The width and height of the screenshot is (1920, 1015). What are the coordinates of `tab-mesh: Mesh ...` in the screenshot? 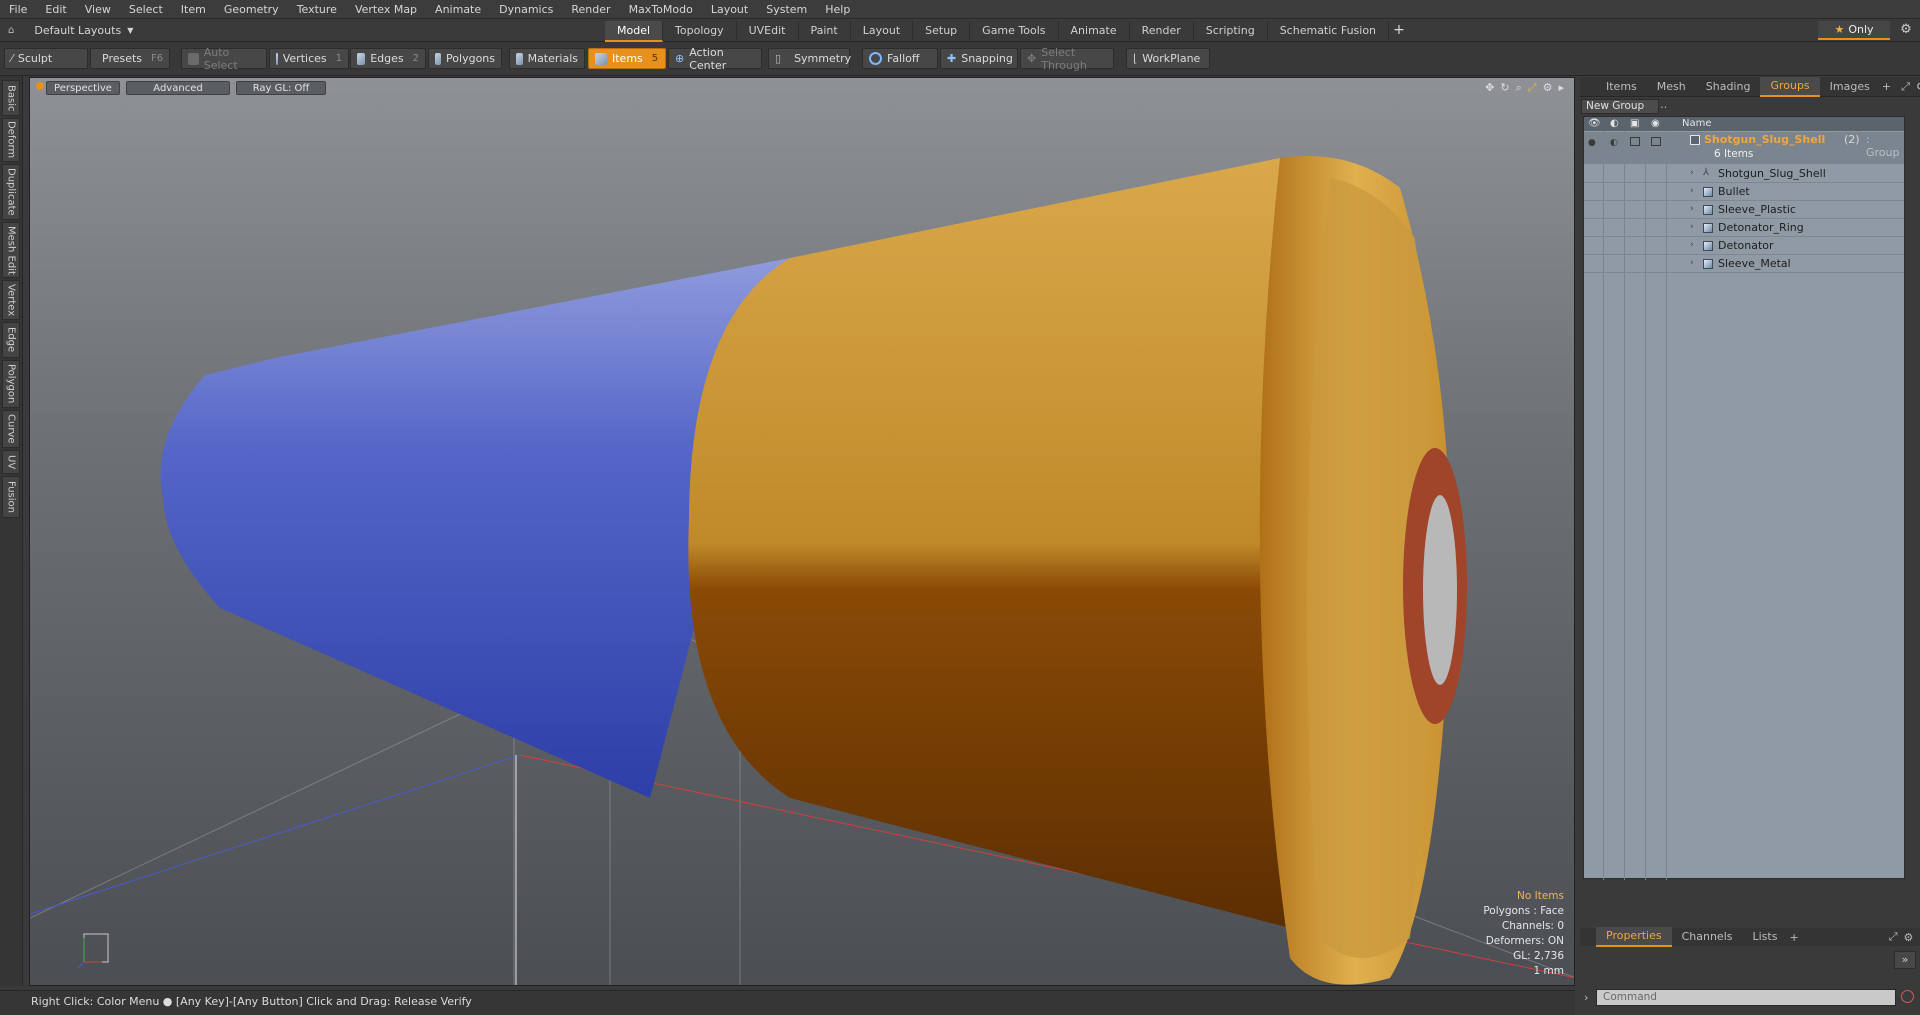 It's located at (1671, 94).